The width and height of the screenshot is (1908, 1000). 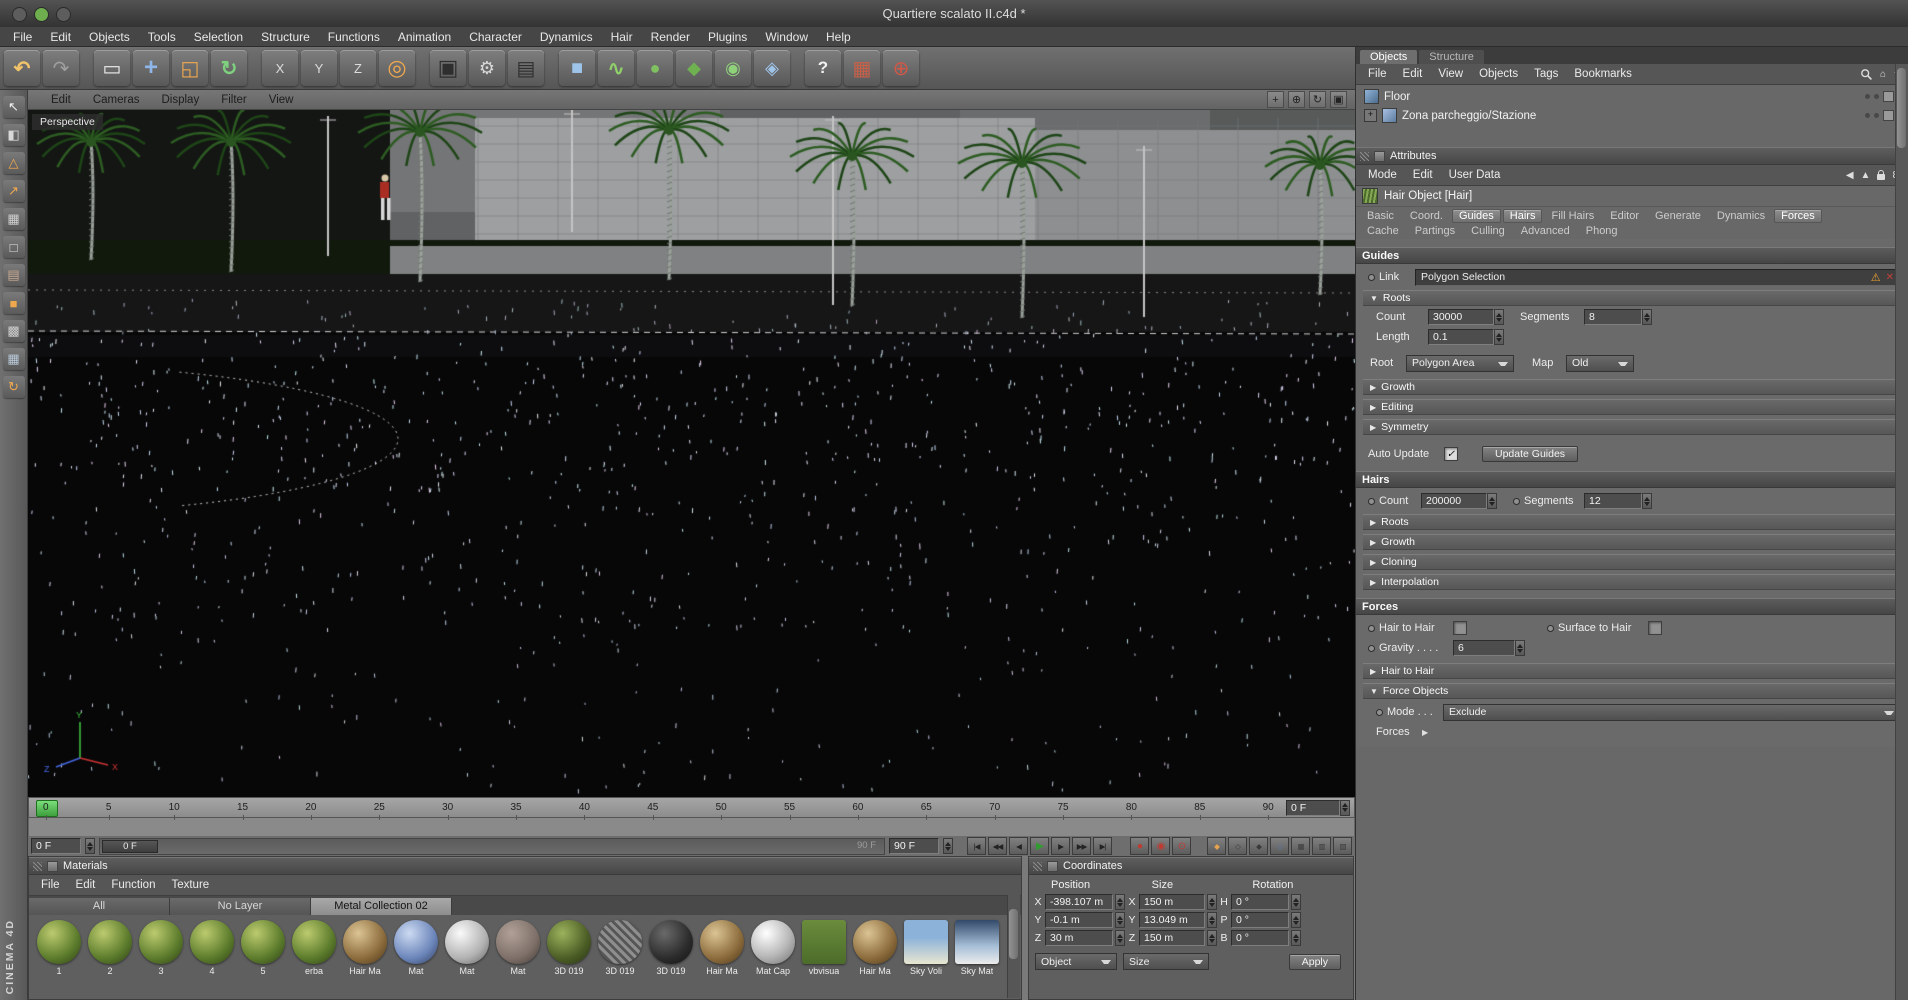 I want to click on attributes-menu-item: Edit, so click(x=1423, y=175).